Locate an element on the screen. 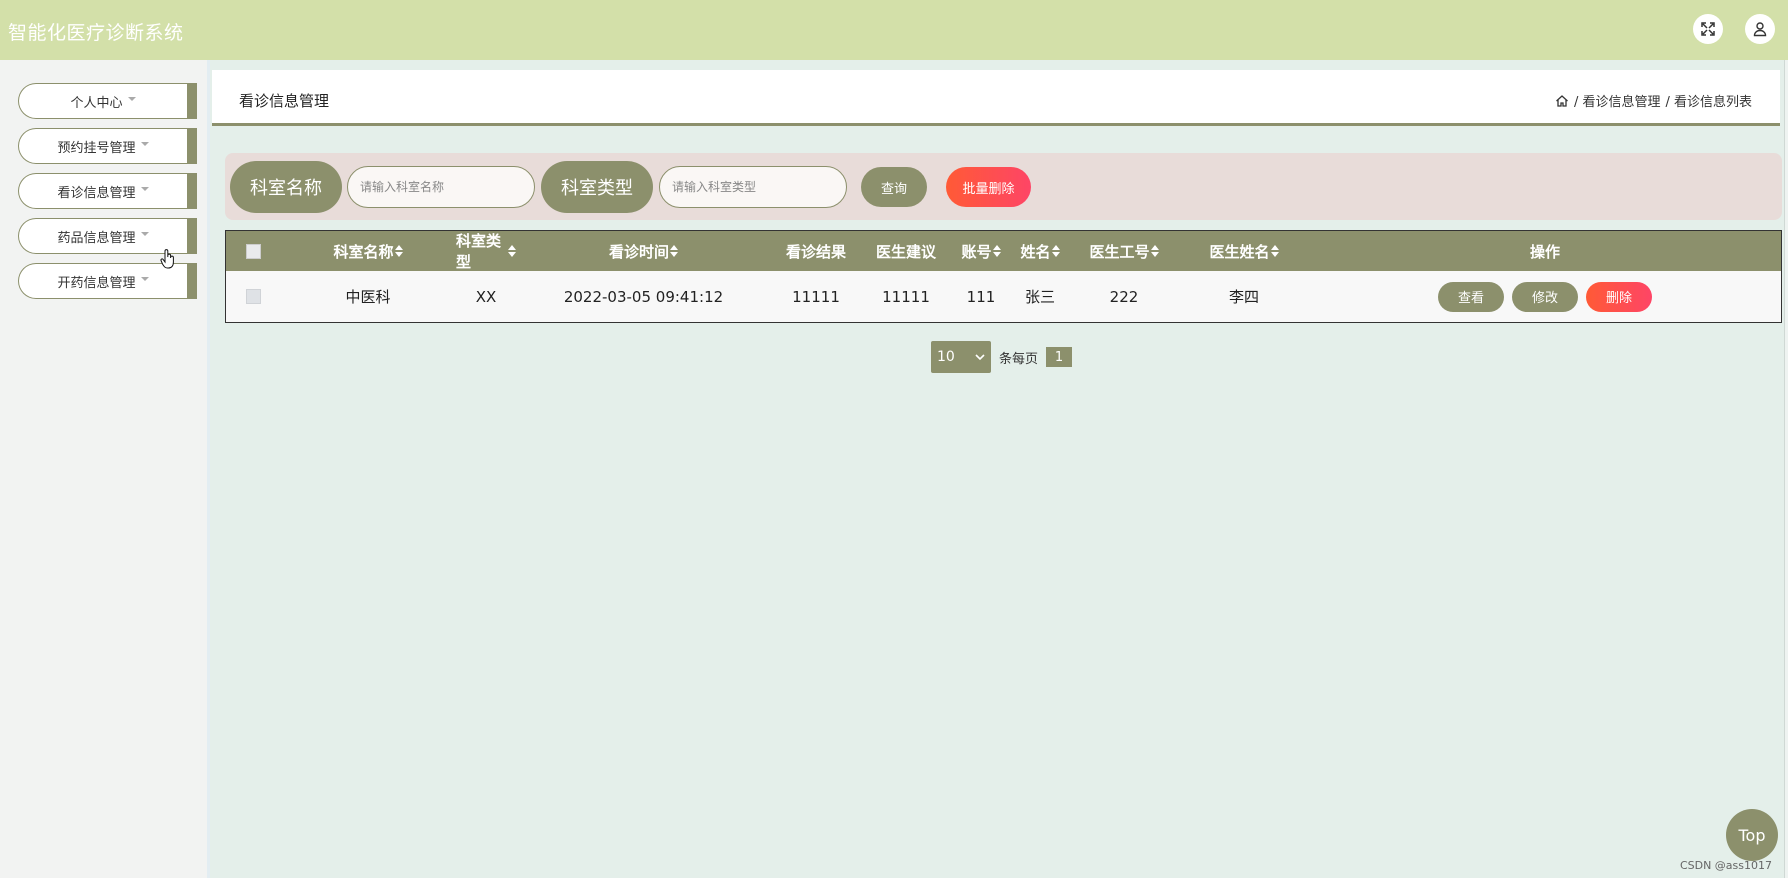  breadcrumb-item: / 看诊信息列表 is located at coordinates (1708, 102).